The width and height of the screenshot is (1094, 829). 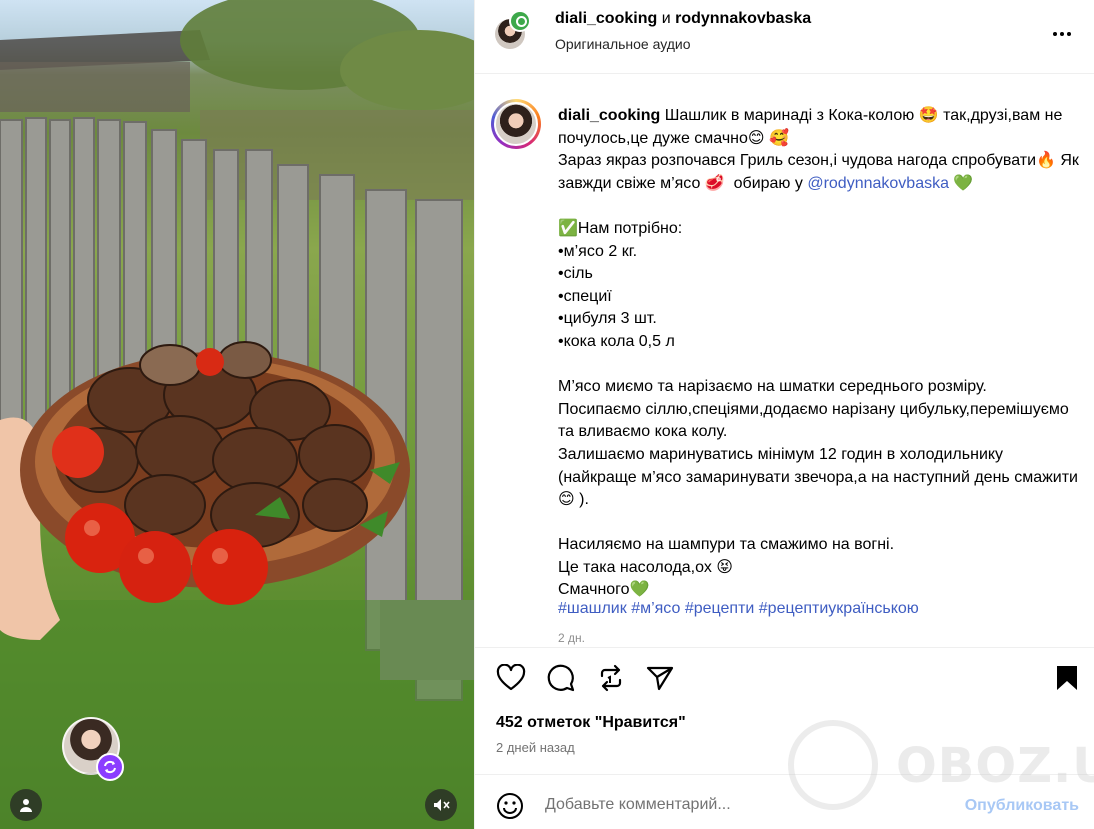 I want to click on caption-mention: @rodynnakovbaska, so click(x=878, y=183).